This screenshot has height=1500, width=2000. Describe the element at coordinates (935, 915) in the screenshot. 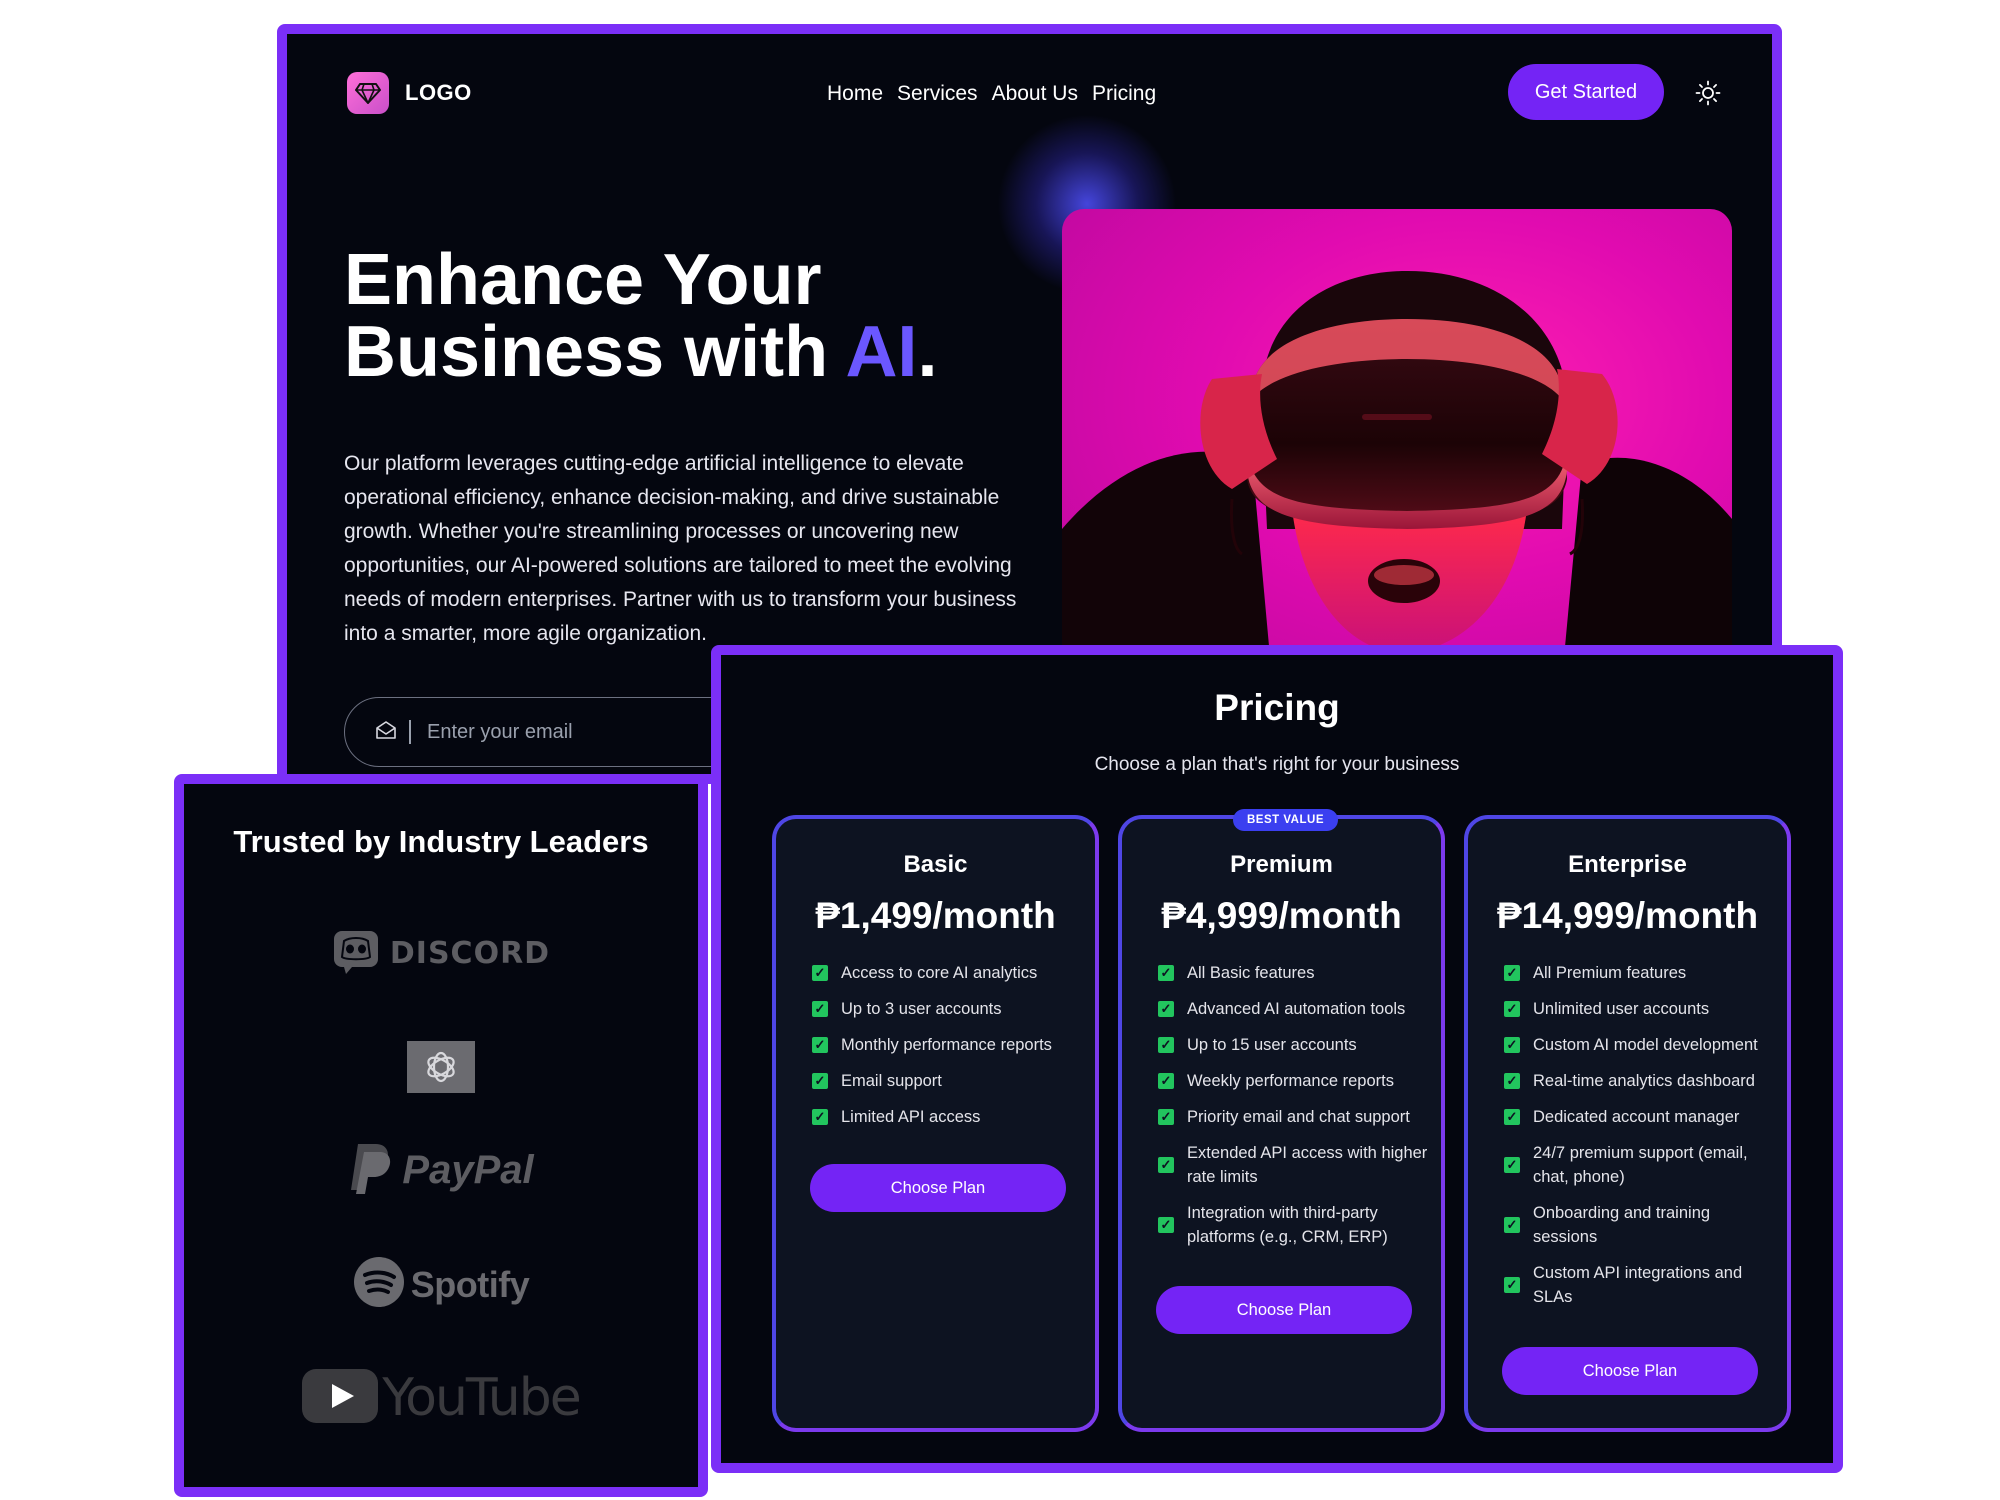

I see `plan-price: ₱1,499/month` at that location.